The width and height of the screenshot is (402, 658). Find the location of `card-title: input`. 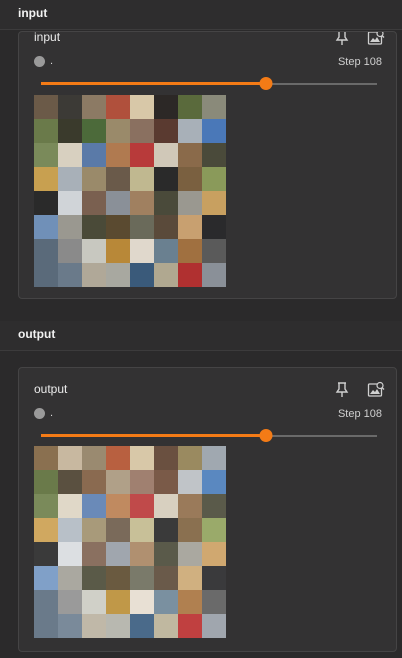

card-title: input is located at coordinates (47, 37).